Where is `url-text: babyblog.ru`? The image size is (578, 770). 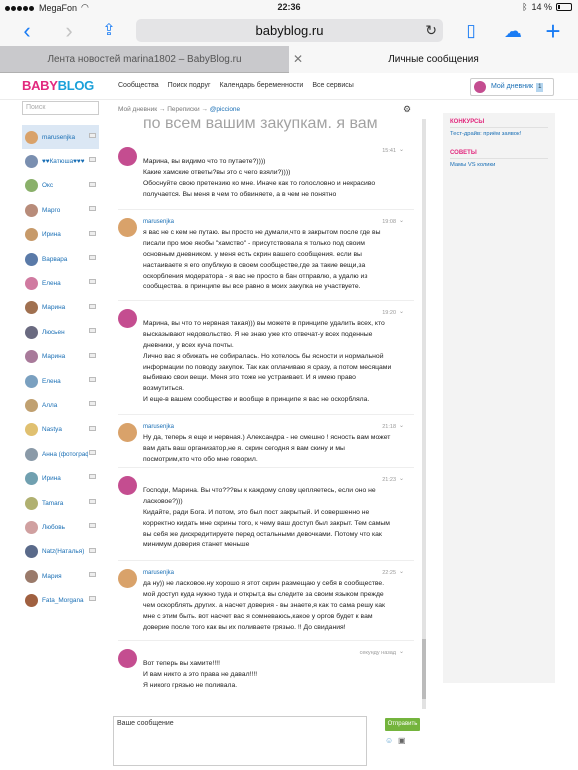
url-text: babyblog.ru is located at coordinates (289, 30).